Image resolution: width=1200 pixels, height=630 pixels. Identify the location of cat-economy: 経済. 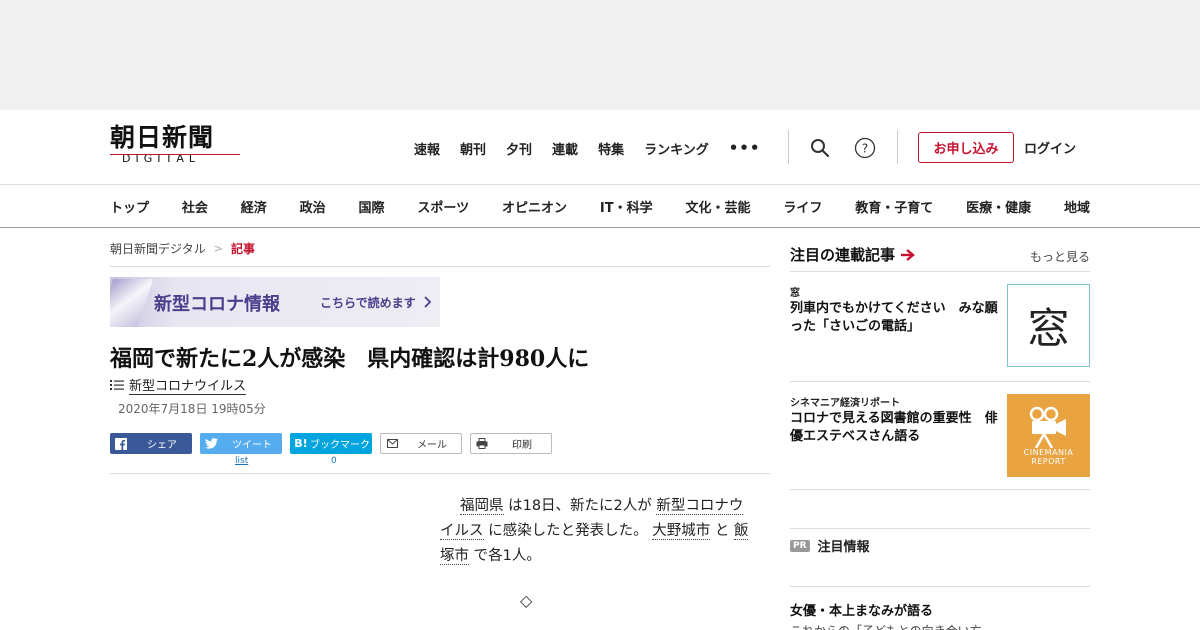
(254, 206).